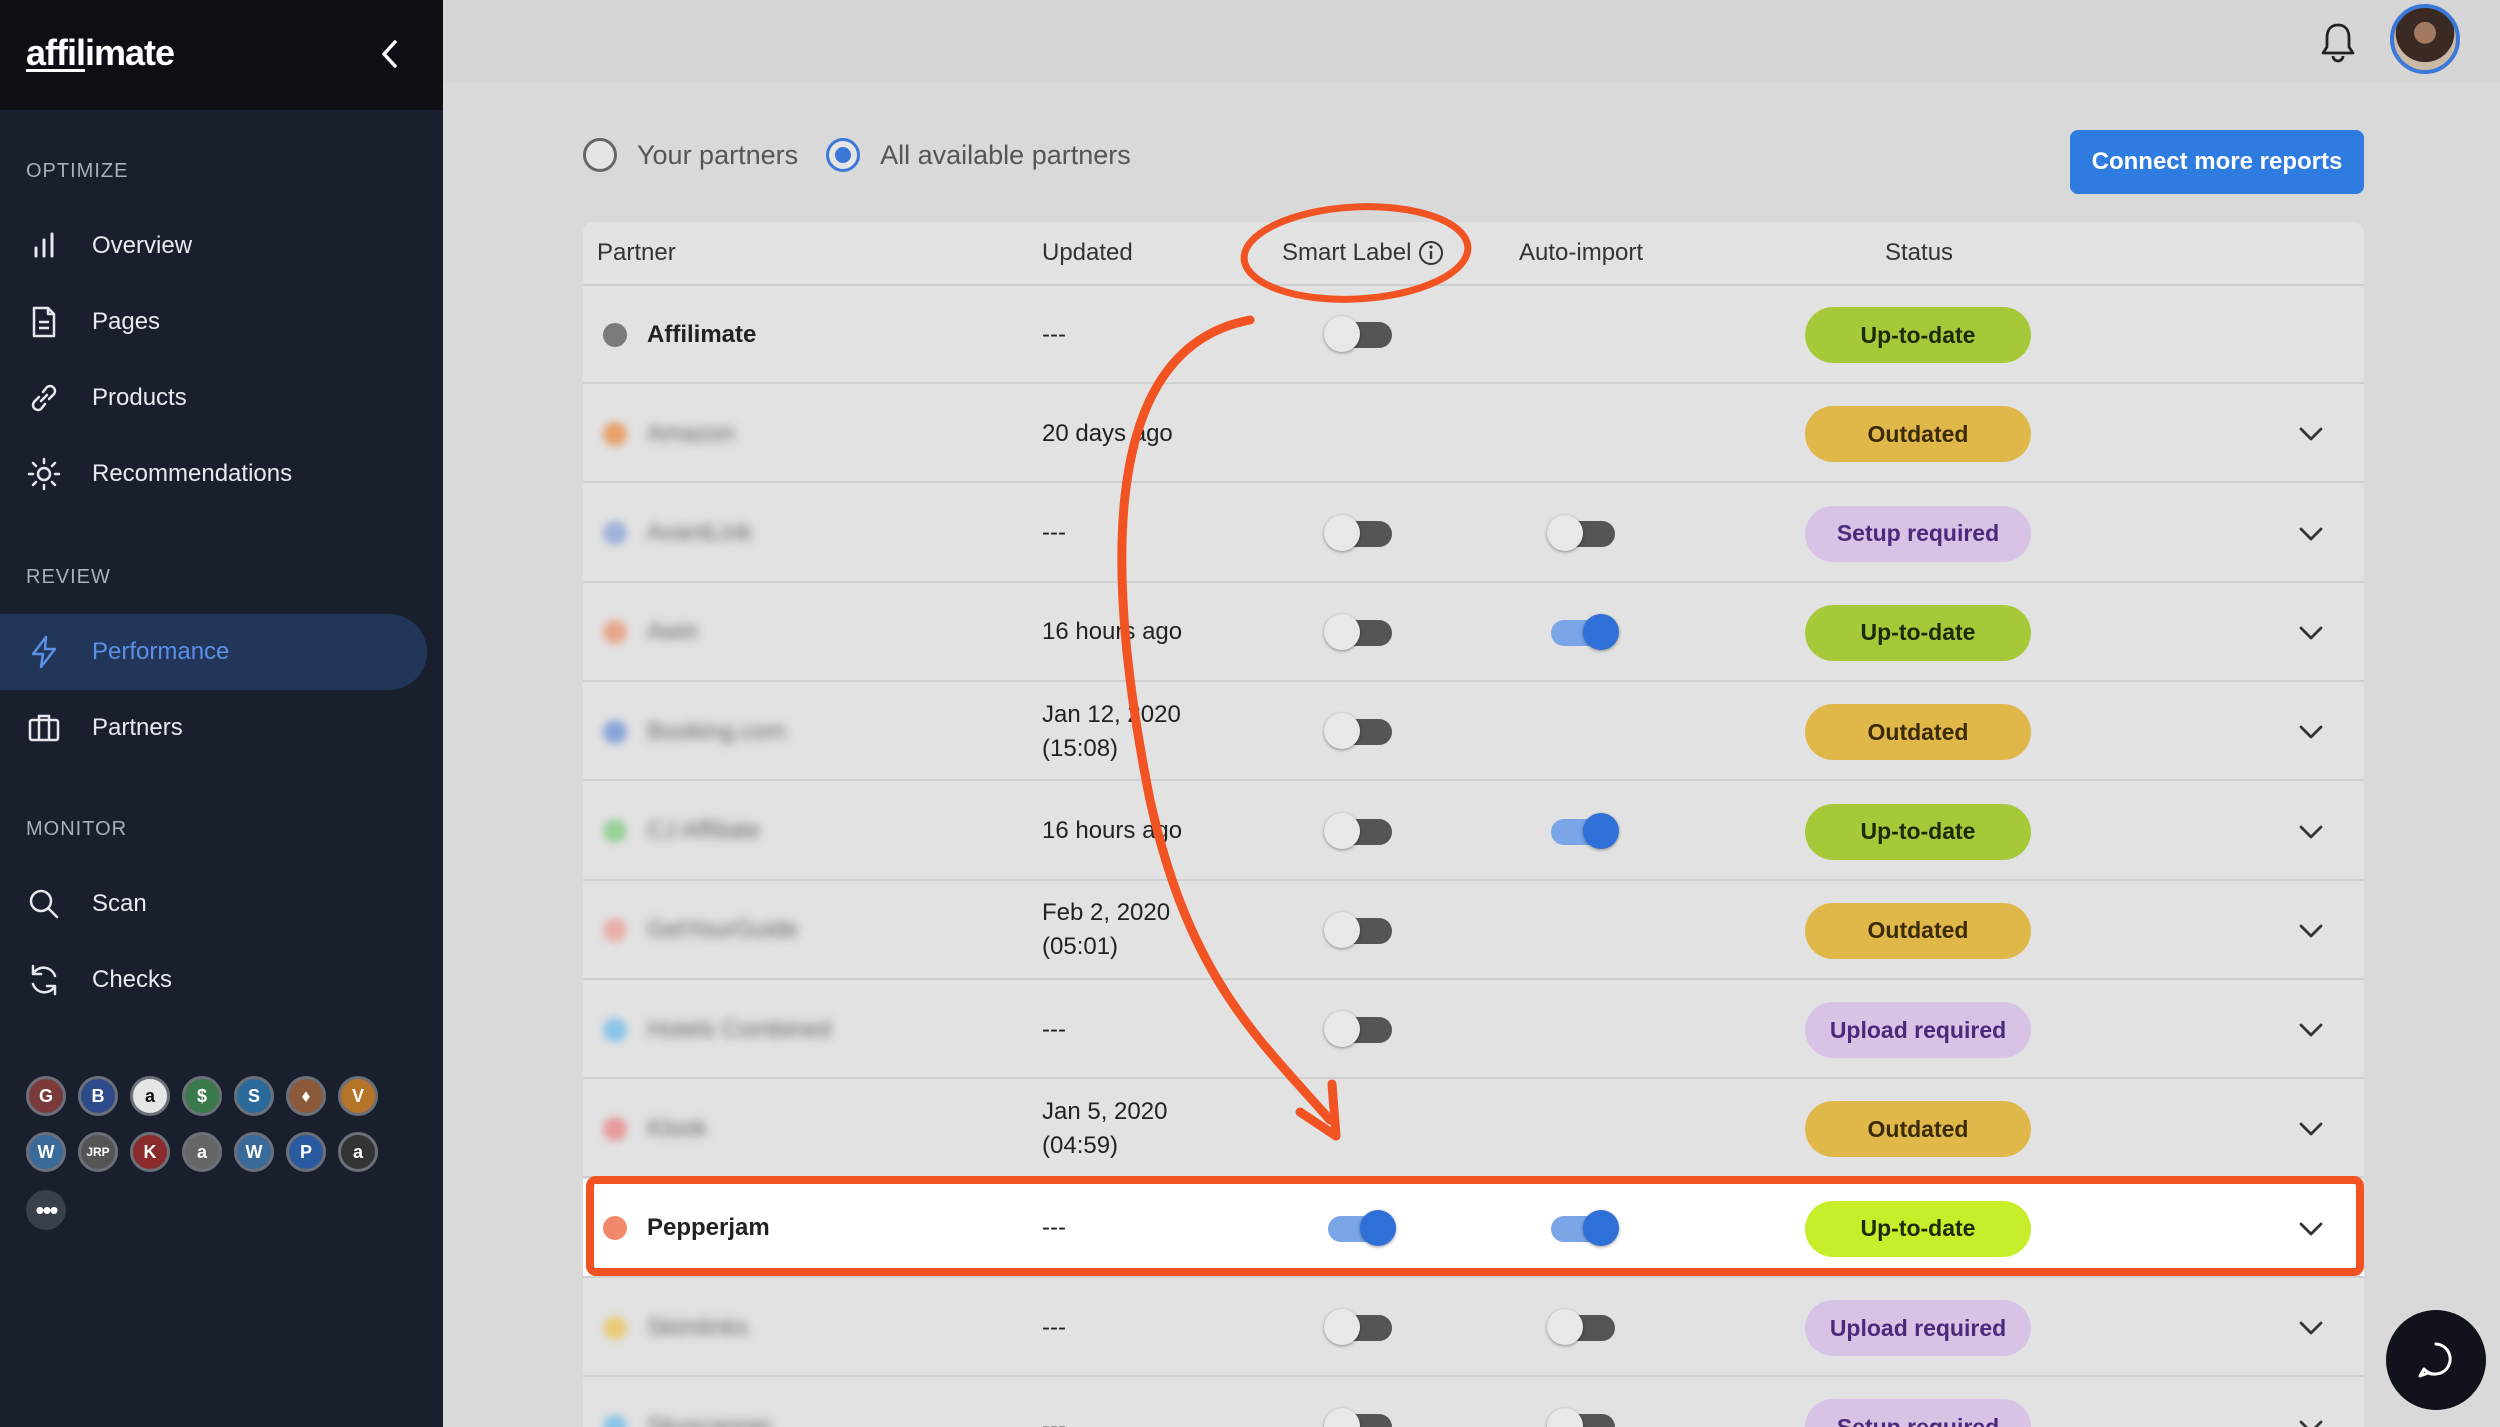 This screenshot has height=1427, width=2500. What do you see at coordinates (1363, 253) in the screenshot?
I see `column-header-smart-label: Smart Label` at bounding box center [1363, 253].